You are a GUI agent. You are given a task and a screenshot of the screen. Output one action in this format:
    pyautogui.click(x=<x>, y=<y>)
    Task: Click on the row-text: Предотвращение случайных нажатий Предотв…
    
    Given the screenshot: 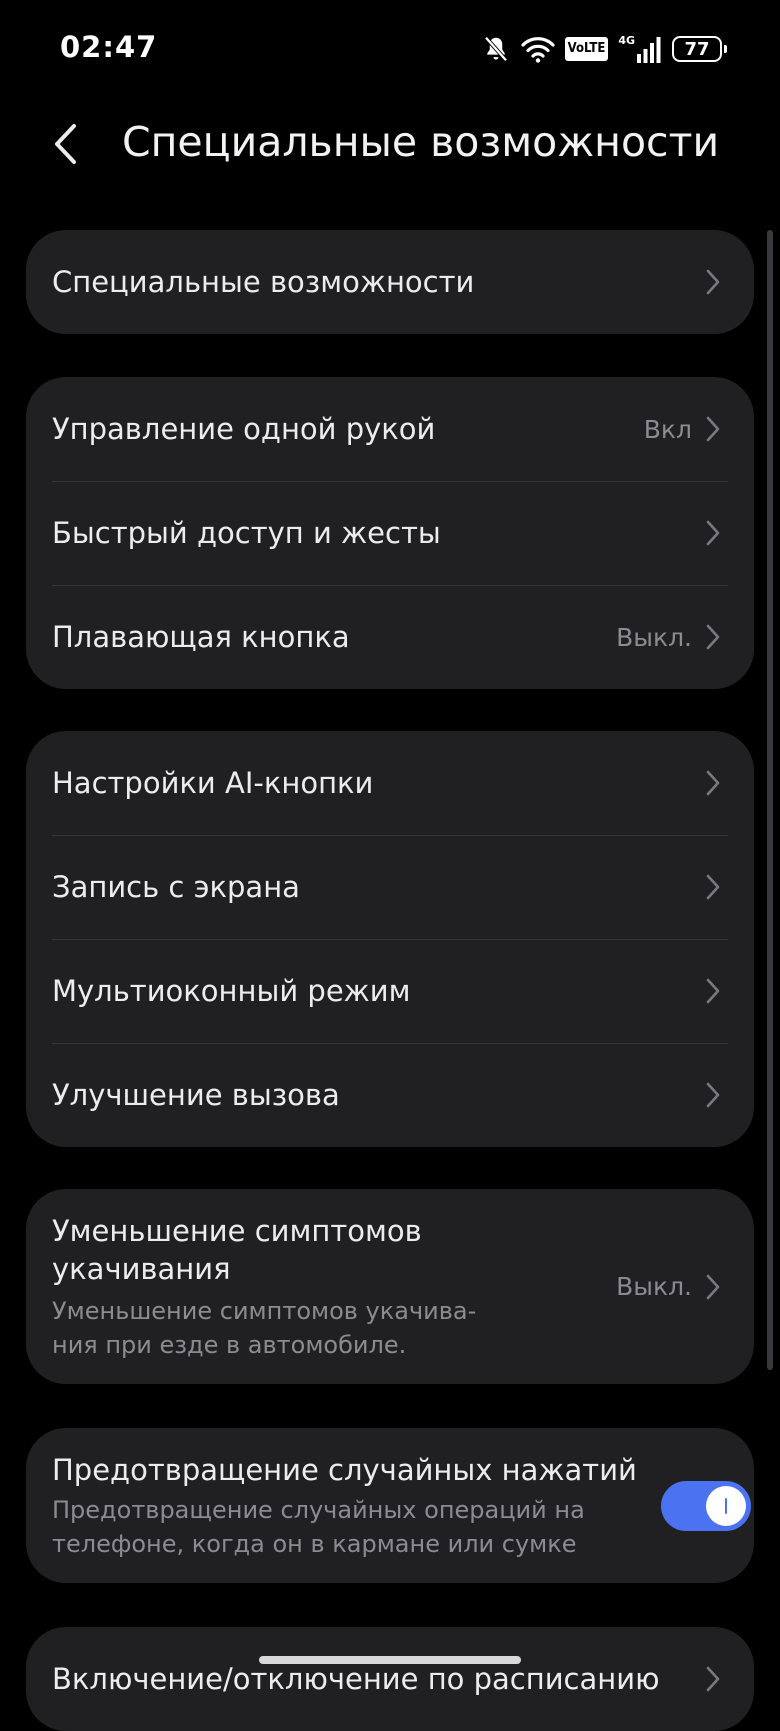 What is the action you would take?
    pyautogui.click(x=344, y=1506)
    